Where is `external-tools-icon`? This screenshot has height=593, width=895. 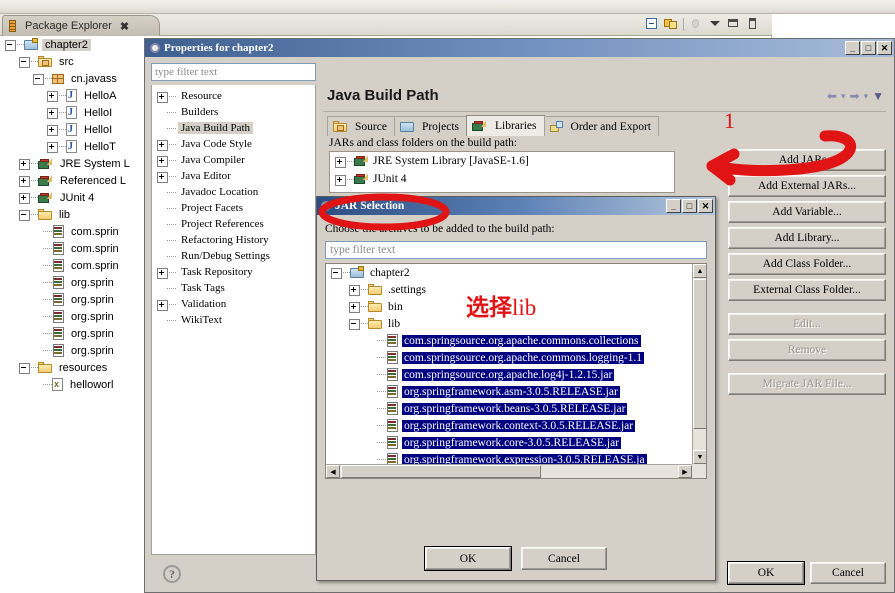
external-tools-icon is located at coordinates (176, 6).